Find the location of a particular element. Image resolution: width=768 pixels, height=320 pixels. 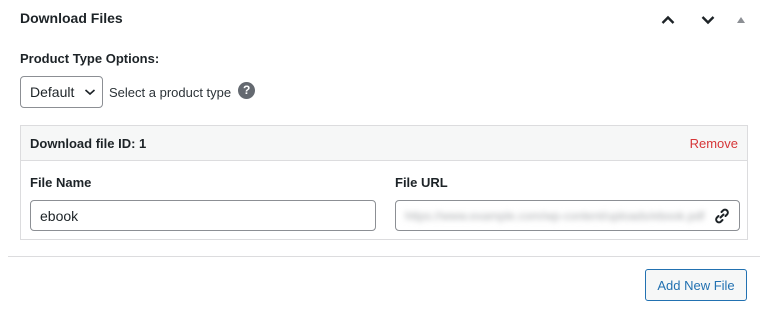

download-file-header: Download file ID: 1 Remove is located at coordinates (384, 143).